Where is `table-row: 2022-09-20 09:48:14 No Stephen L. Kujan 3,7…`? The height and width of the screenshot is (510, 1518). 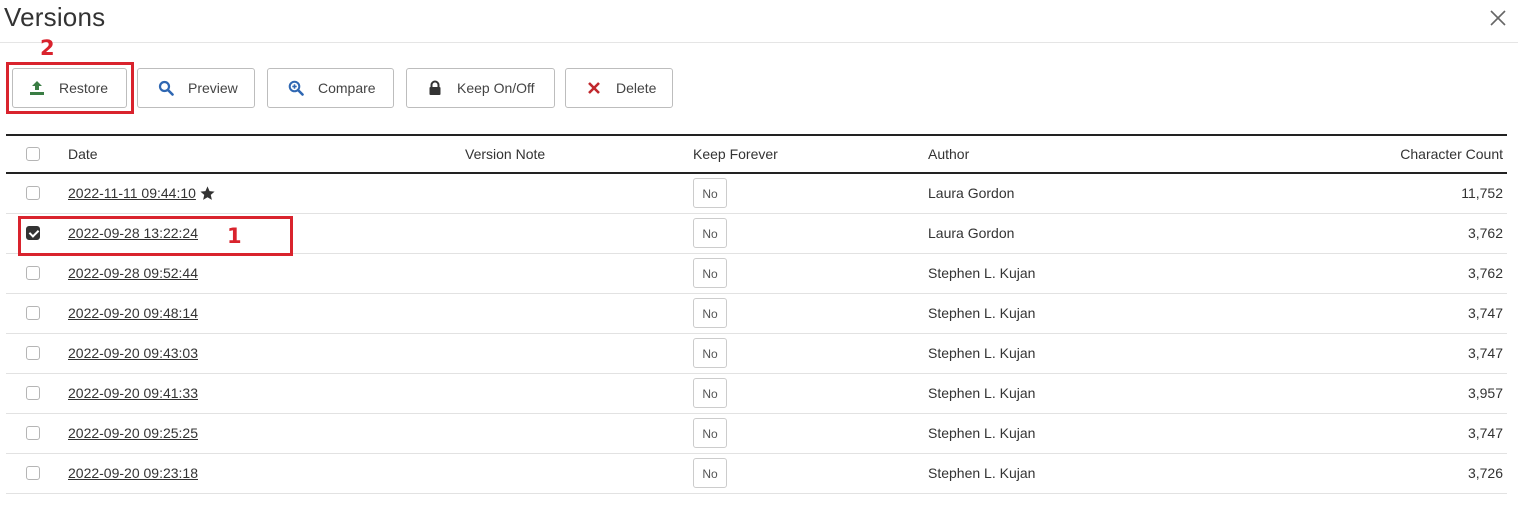 table-row: 2022-09-20 09:48:14 No Stephen L. Kujan 3,7… is located at coordinates (756, 313).